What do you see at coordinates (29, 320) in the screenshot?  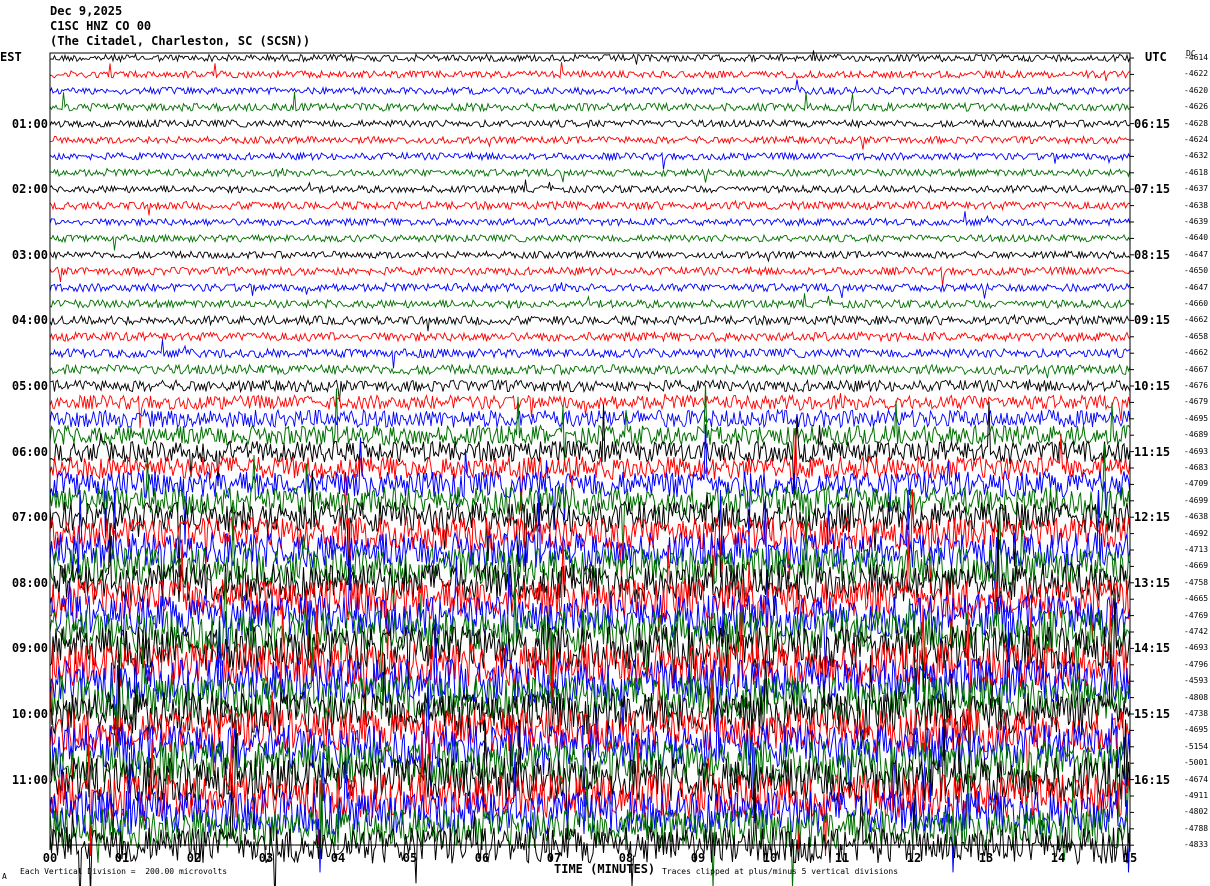 I see `est-hour-label: 04:00` at bounding box center [29, 320].